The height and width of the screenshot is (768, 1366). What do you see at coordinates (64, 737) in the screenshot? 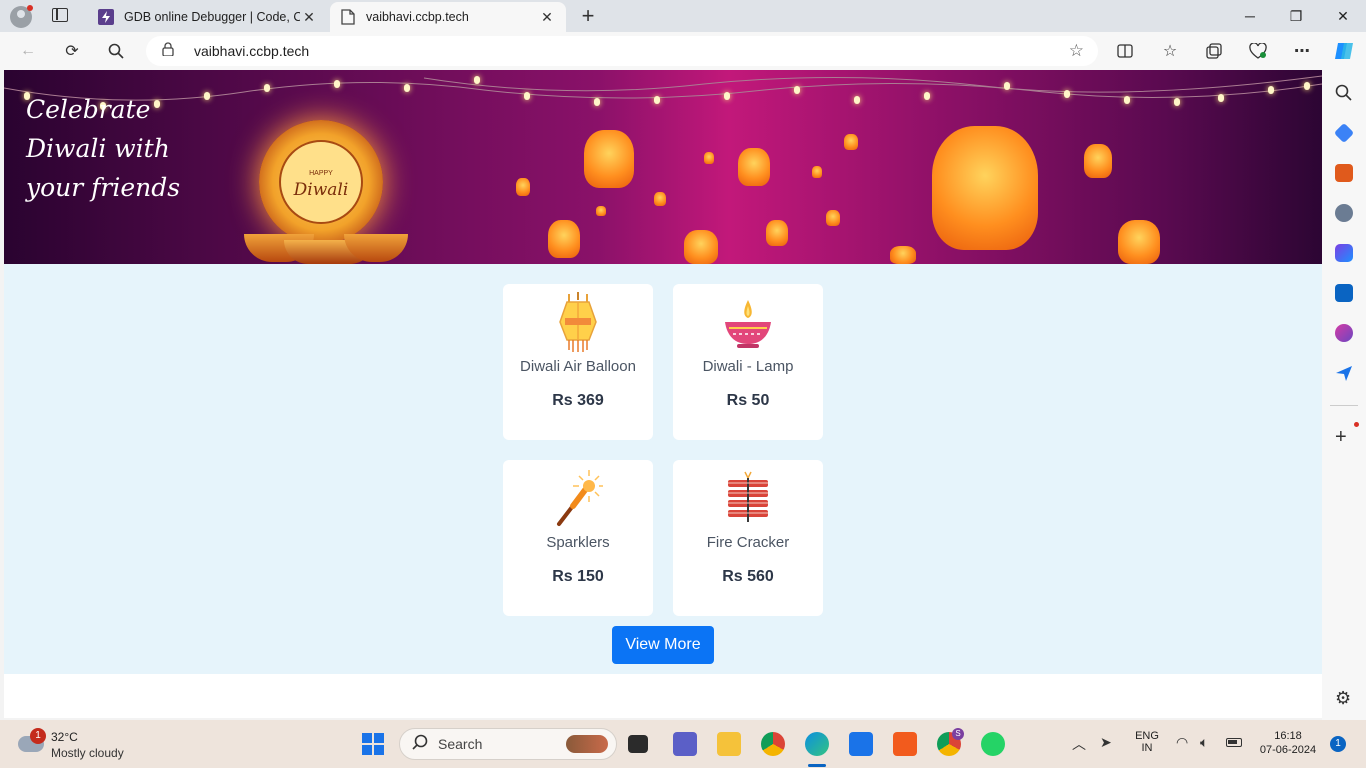
I see `weather-temperature: 32°C` at bounding box center [64, 737].